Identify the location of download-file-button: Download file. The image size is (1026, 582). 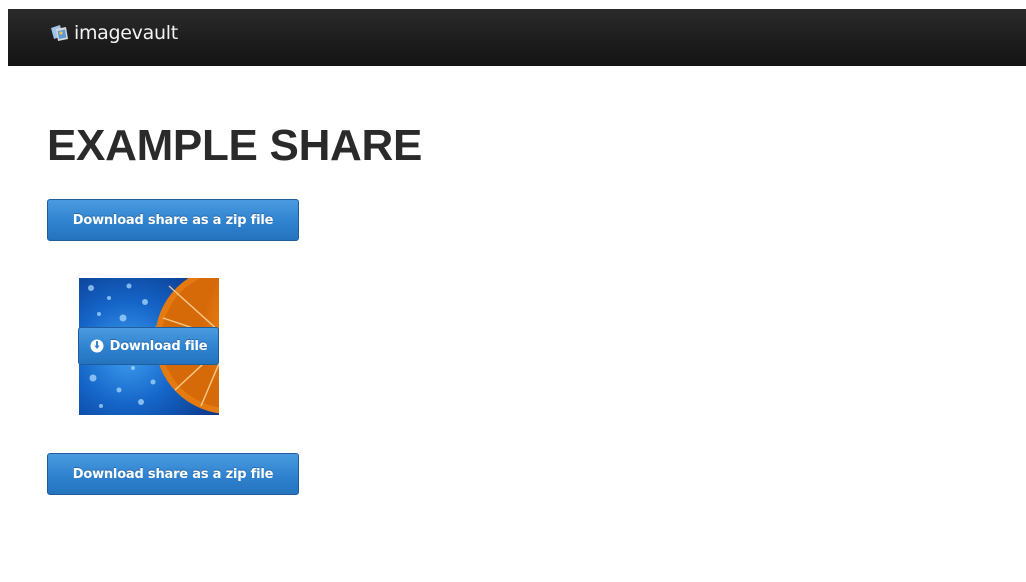
(148, 346).